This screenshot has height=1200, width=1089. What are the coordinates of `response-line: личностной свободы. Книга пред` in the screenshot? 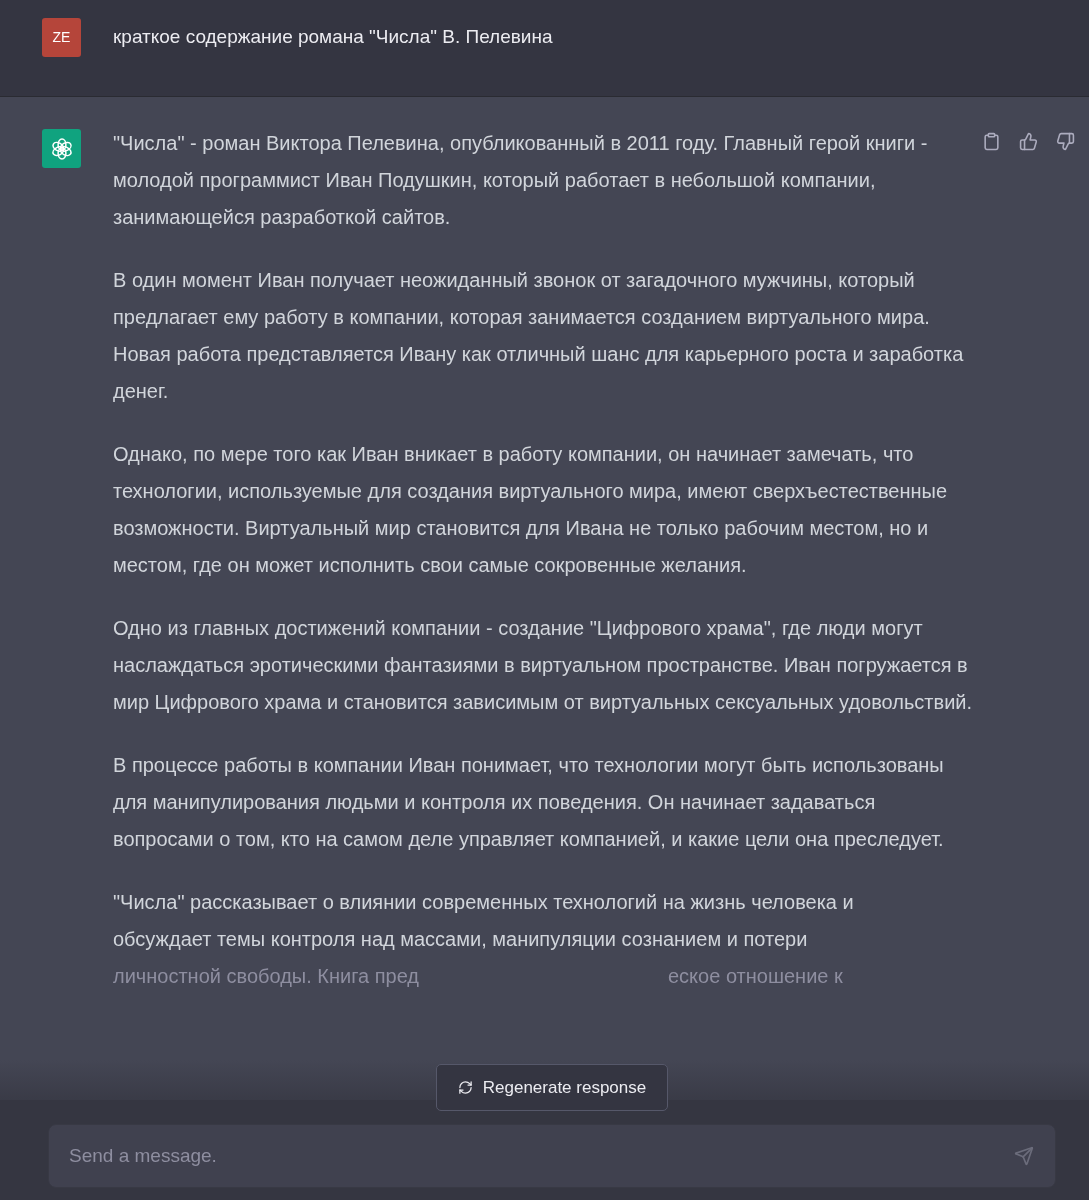 It's located at (266, 976).